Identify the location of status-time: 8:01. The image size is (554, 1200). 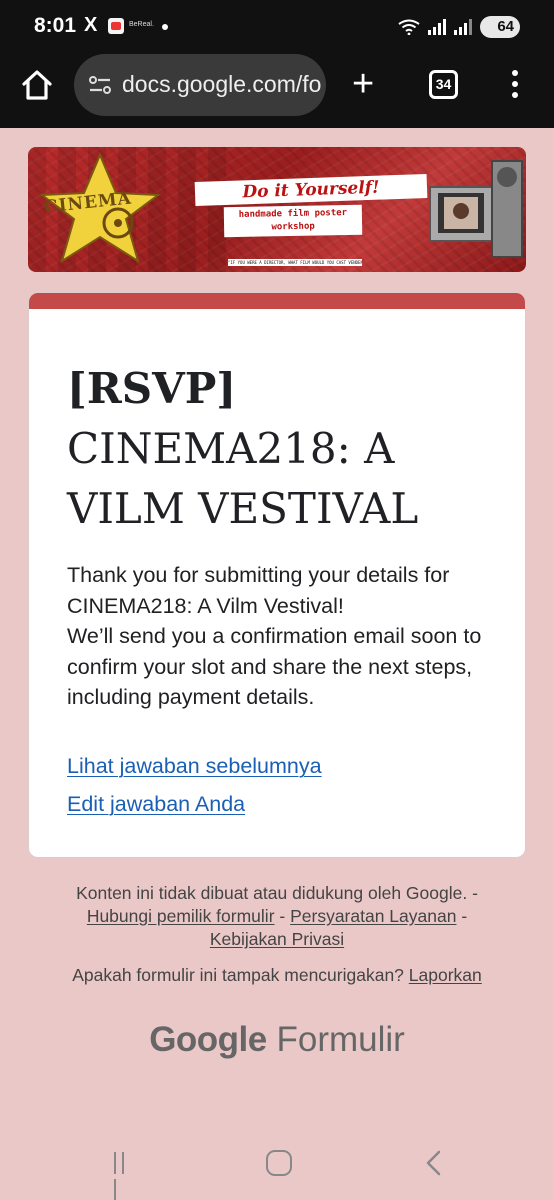
(55, 25).